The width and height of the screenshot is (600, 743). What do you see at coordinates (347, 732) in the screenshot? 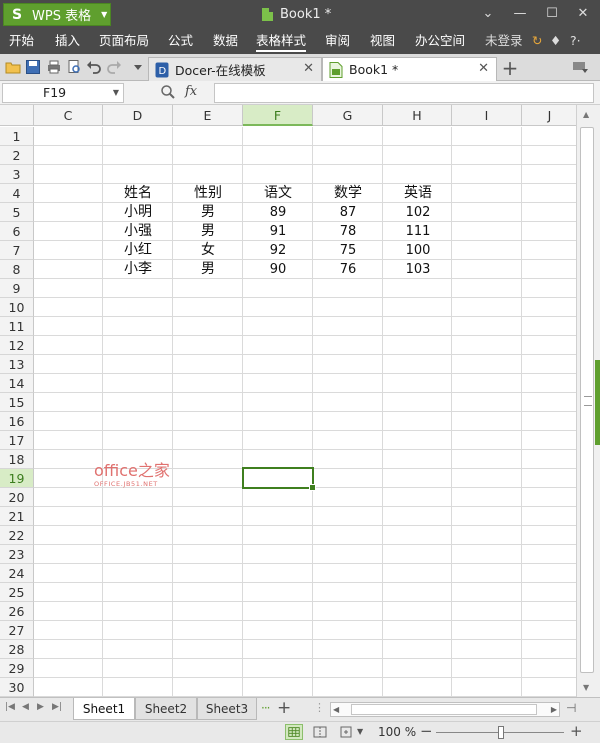
I see `reading-layout-icon` at bounding box center [347, 732].